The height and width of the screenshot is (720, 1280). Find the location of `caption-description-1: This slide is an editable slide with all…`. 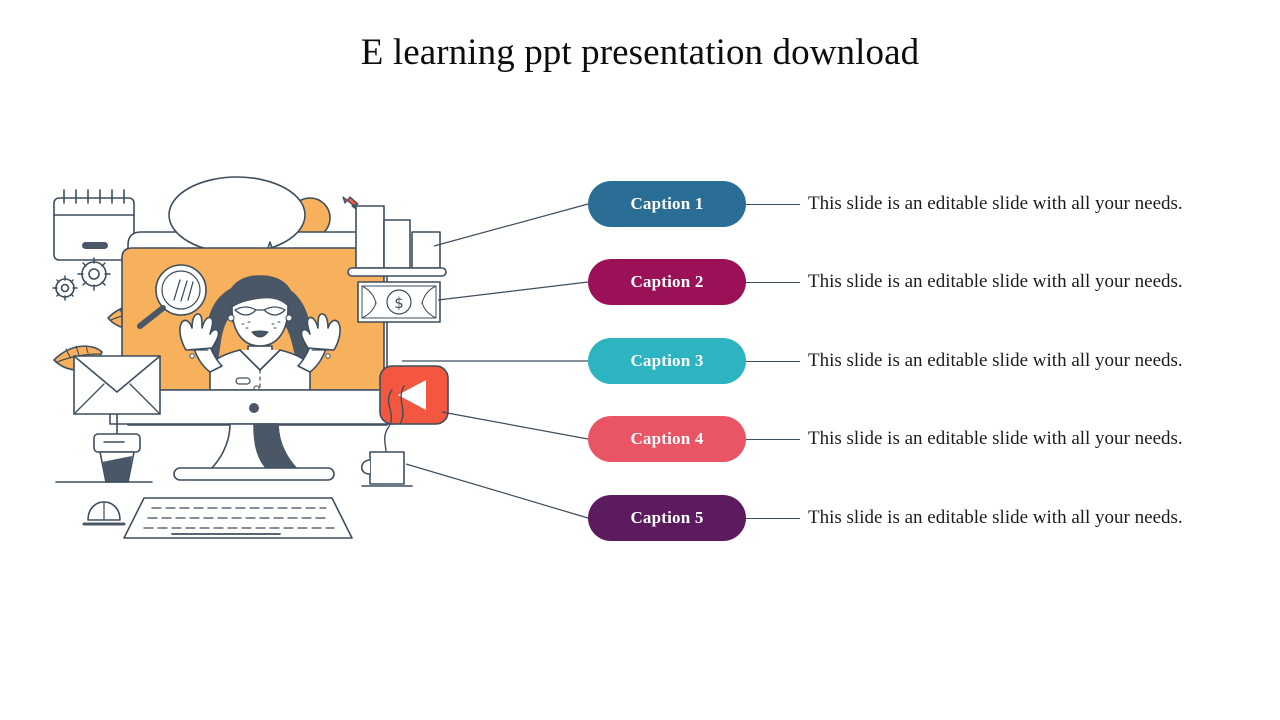

caption-description-1: This slide is an editable slide with all… is located at coordinates (995, 203).